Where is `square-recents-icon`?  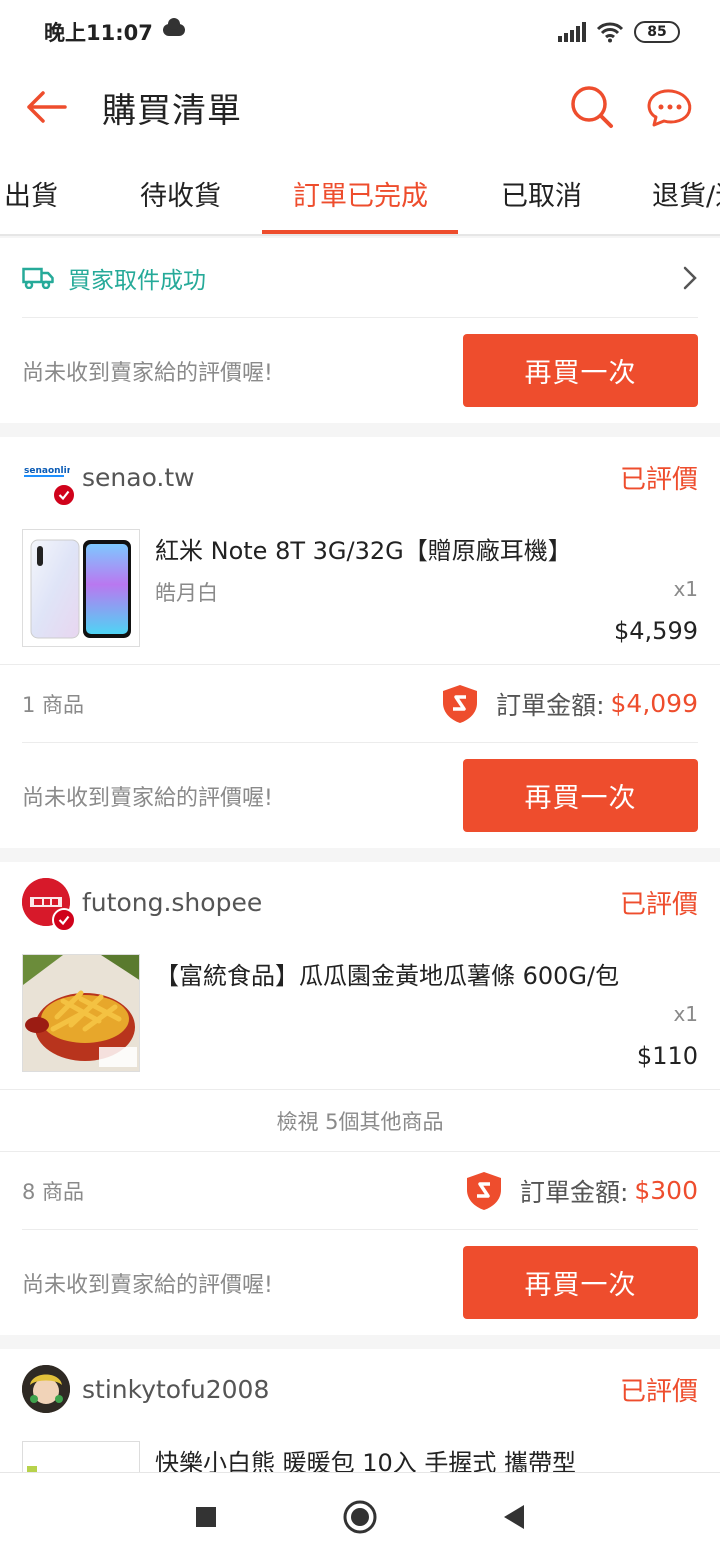
square-recents-icon is located at coordinates (206, 1516).